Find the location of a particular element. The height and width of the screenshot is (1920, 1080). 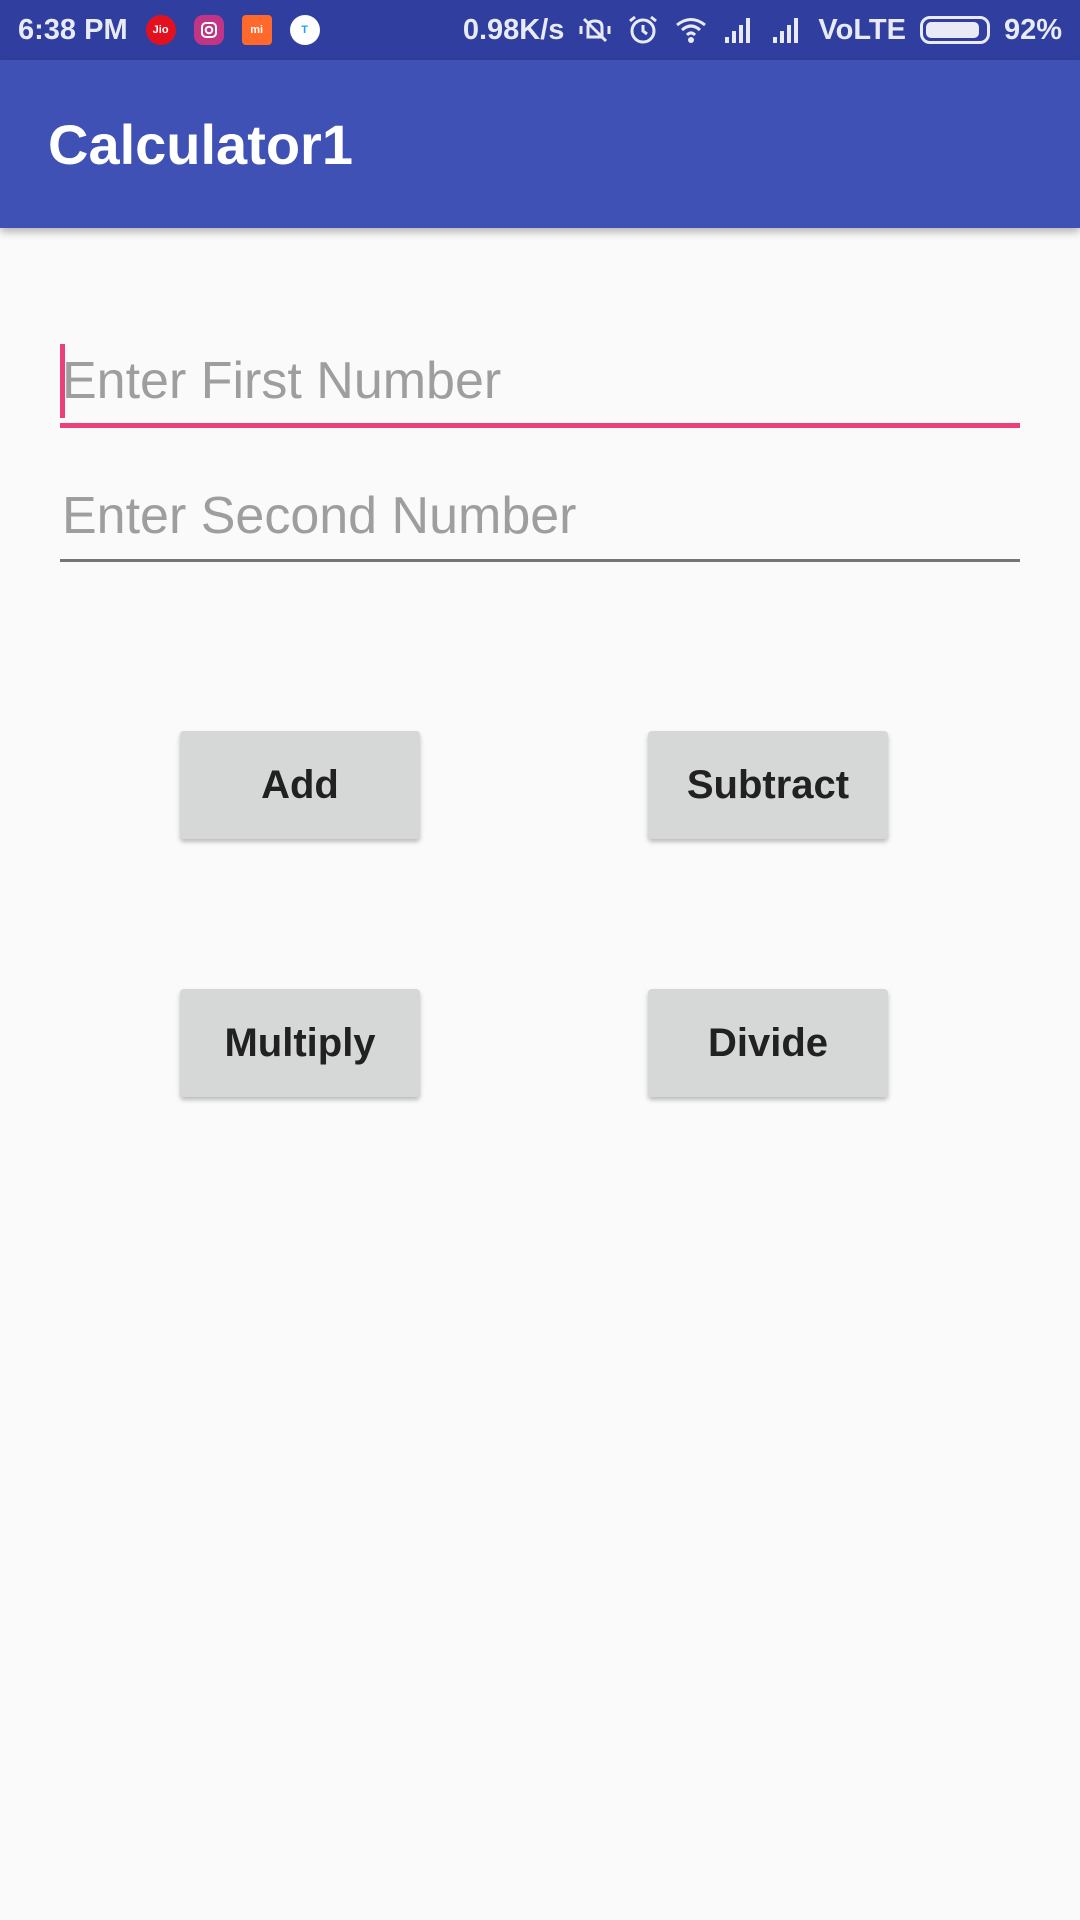

signal-icon is located at coordinates (738, 30).